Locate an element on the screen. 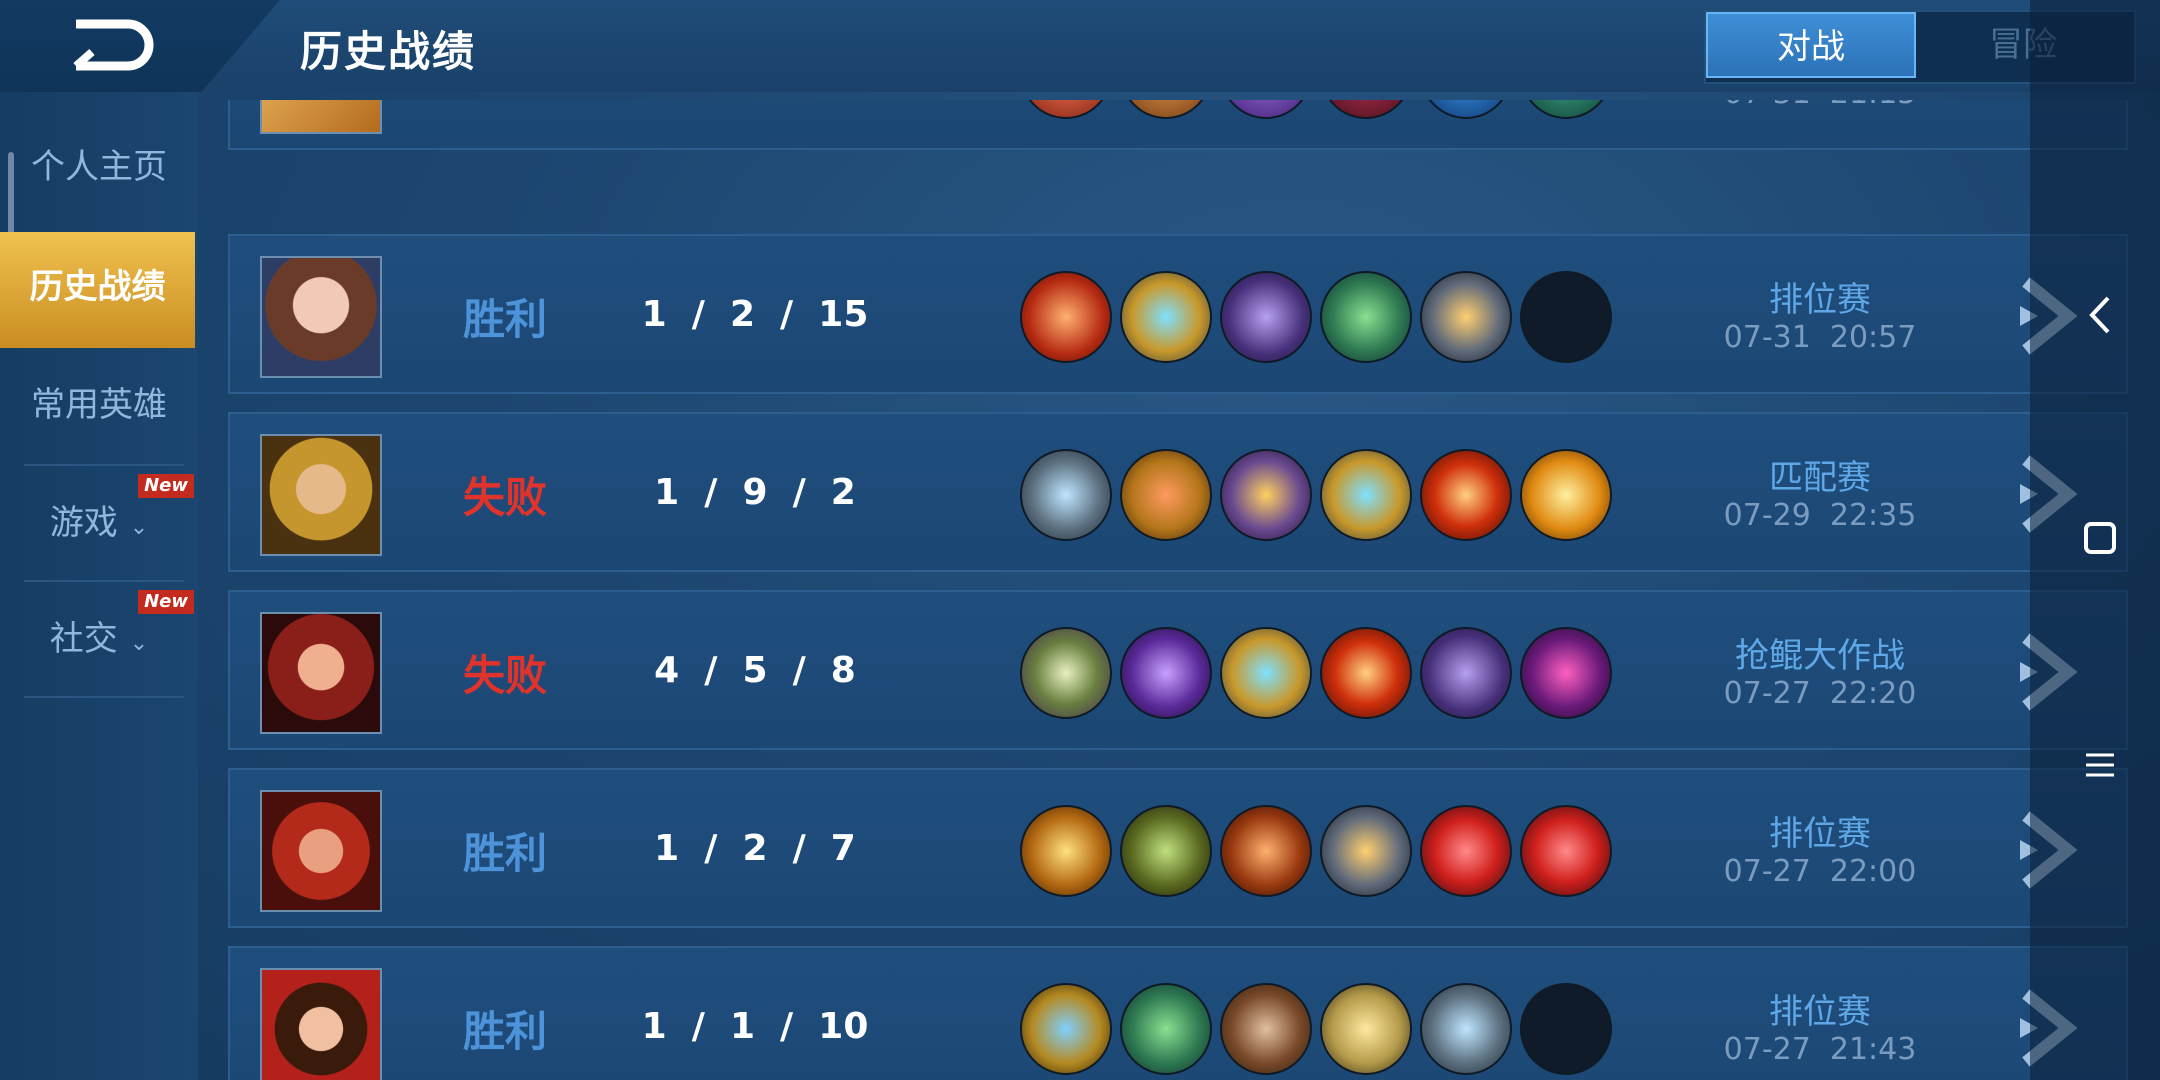 This screenshot has width=2160, height=1080. match-time: 07-31 20:57 is located at coordinates (1820, 337).